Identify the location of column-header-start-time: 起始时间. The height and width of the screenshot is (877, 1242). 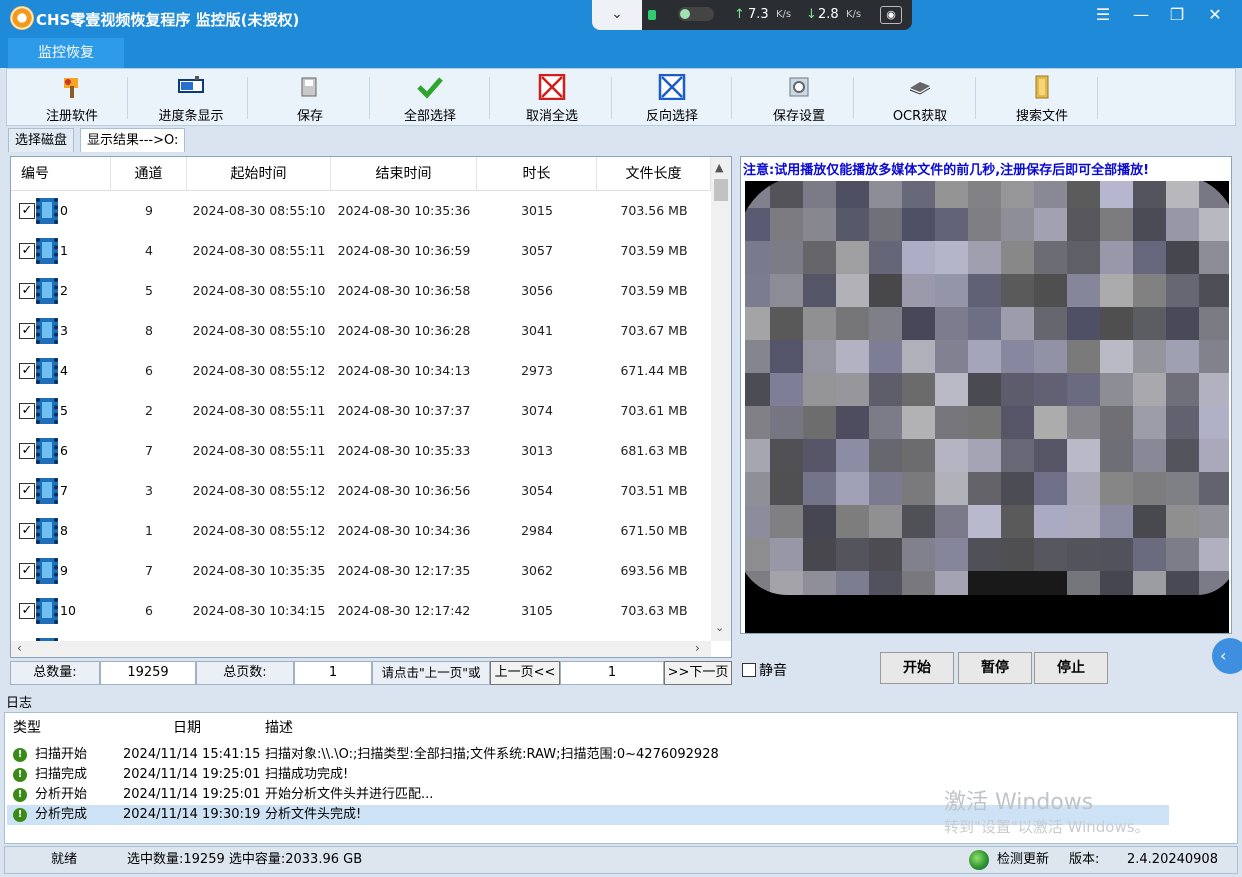
(259, 174).